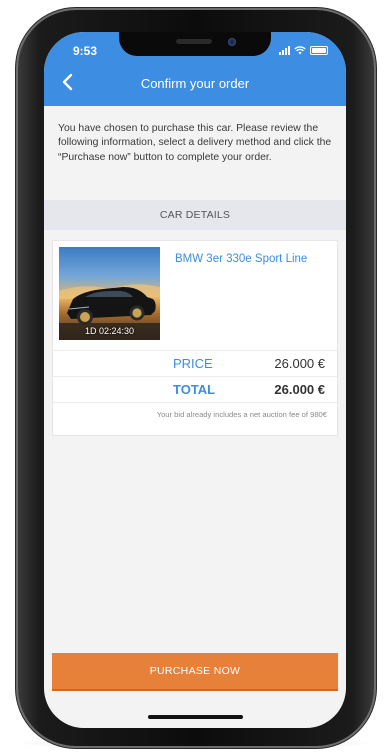  Describe the element at coordinates (109, 293) in the screenshot. I see `car-thumbnail: 1D 02:24:30` at that location.